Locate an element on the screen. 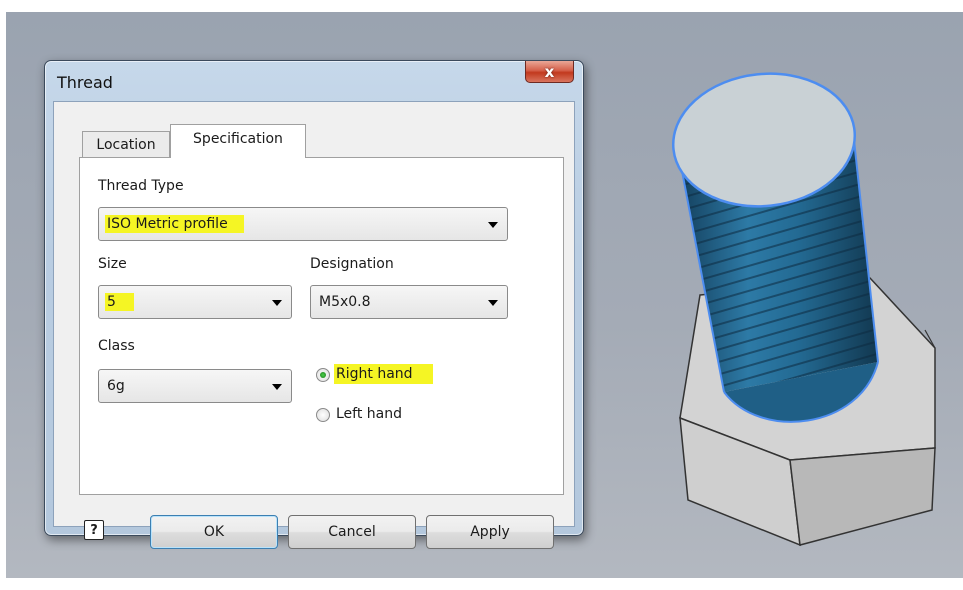 Image resolution: width=963 pixels, height=590 pixels. help-button: ? is located at coordinates (94, 530).